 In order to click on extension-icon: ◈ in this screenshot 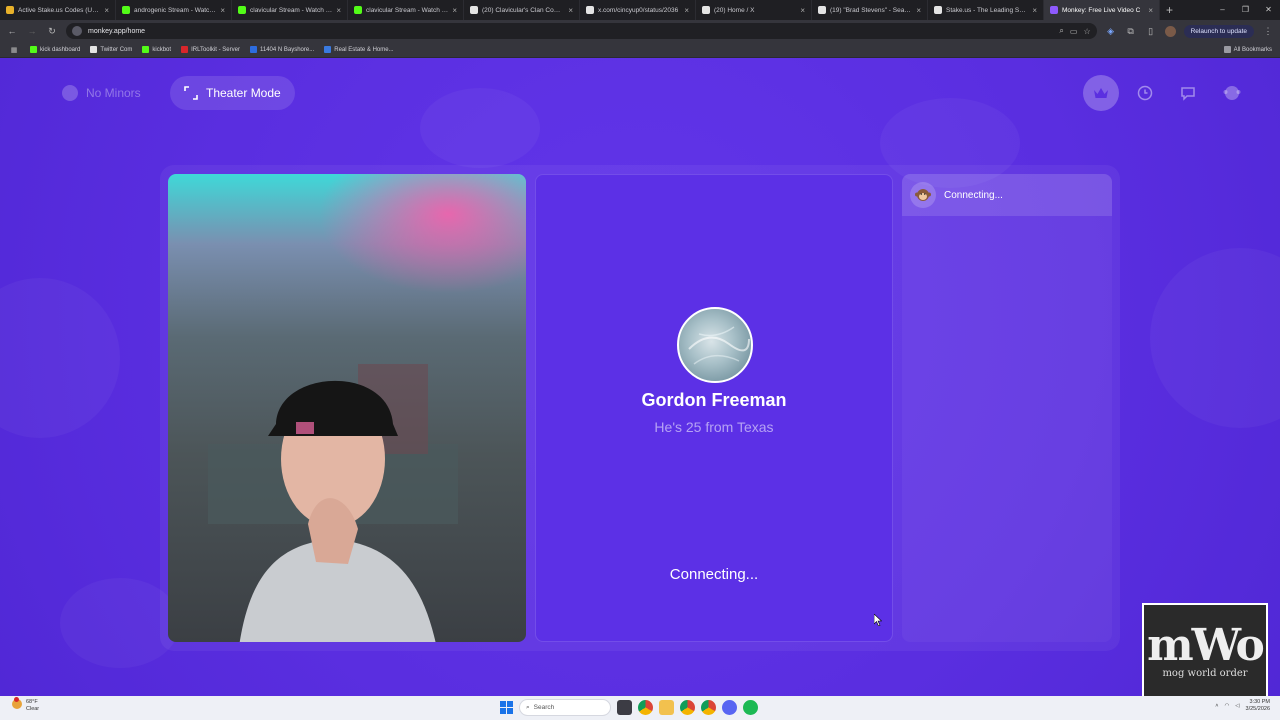, I will do `click(1111, 31)`.